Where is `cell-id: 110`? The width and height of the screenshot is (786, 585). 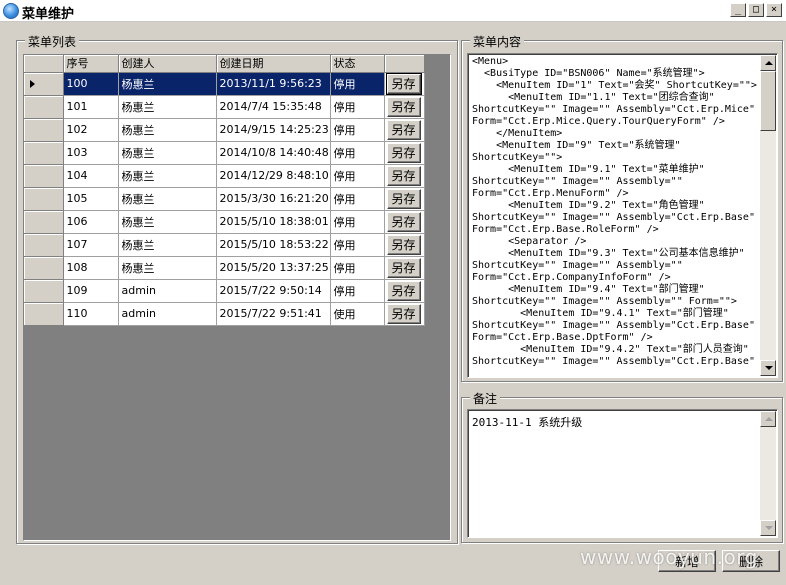
cell-id: 110 is located at coordinates (91, 314).